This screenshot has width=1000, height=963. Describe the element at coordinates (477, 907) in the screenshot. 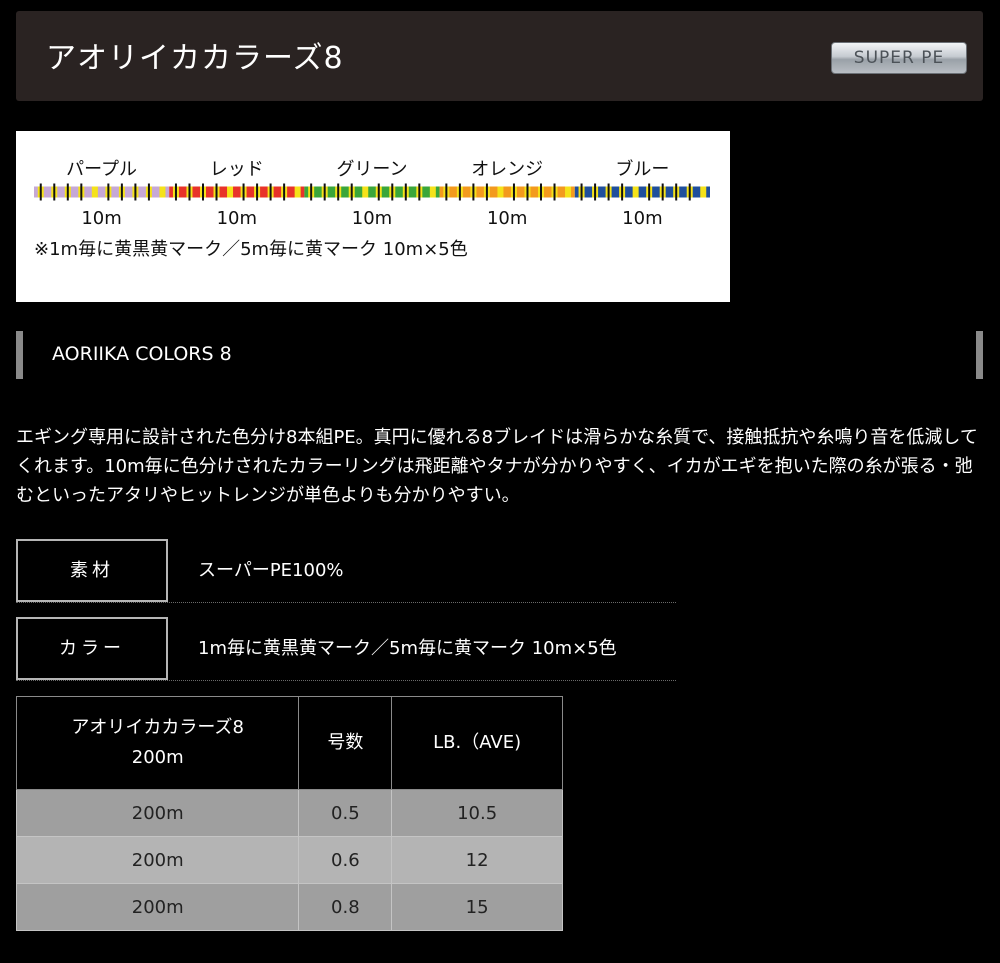

I see `cell-lb: 15` at that location.